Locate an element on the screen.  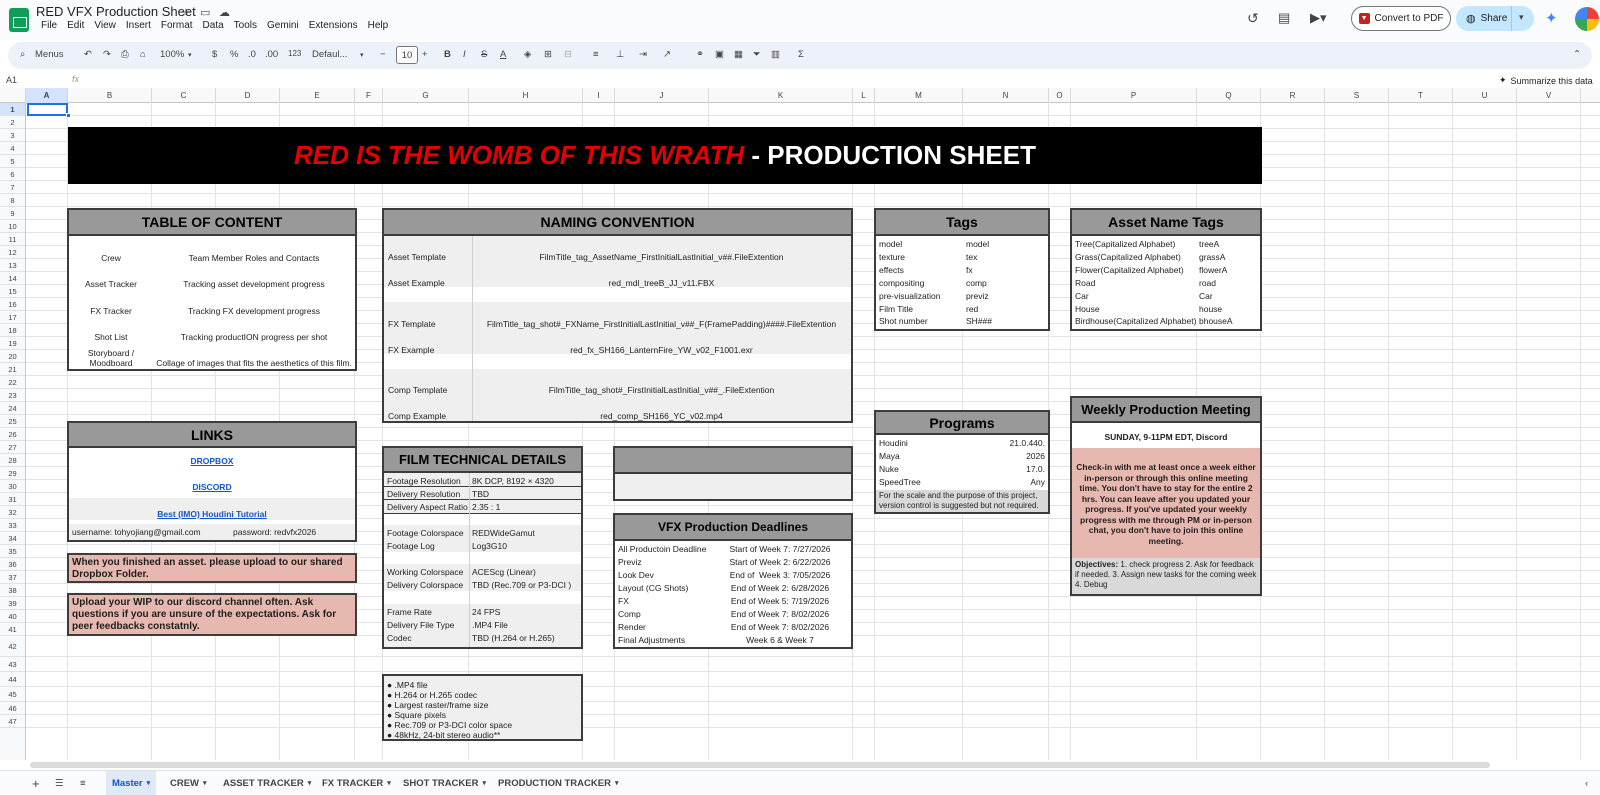
search-menus-icon: ⌕ is located at coordinates (22, 54).